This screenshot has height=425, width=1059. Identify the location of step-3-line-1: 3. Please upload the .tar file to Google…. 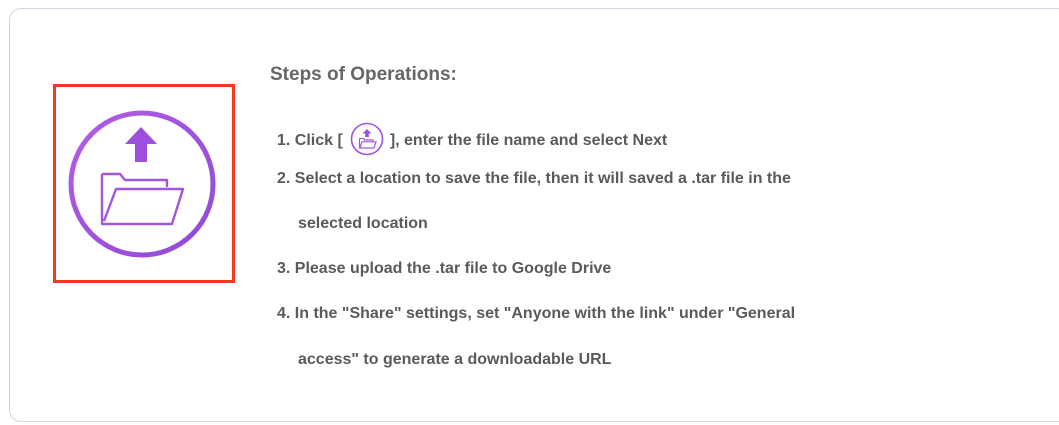
(444, 268).